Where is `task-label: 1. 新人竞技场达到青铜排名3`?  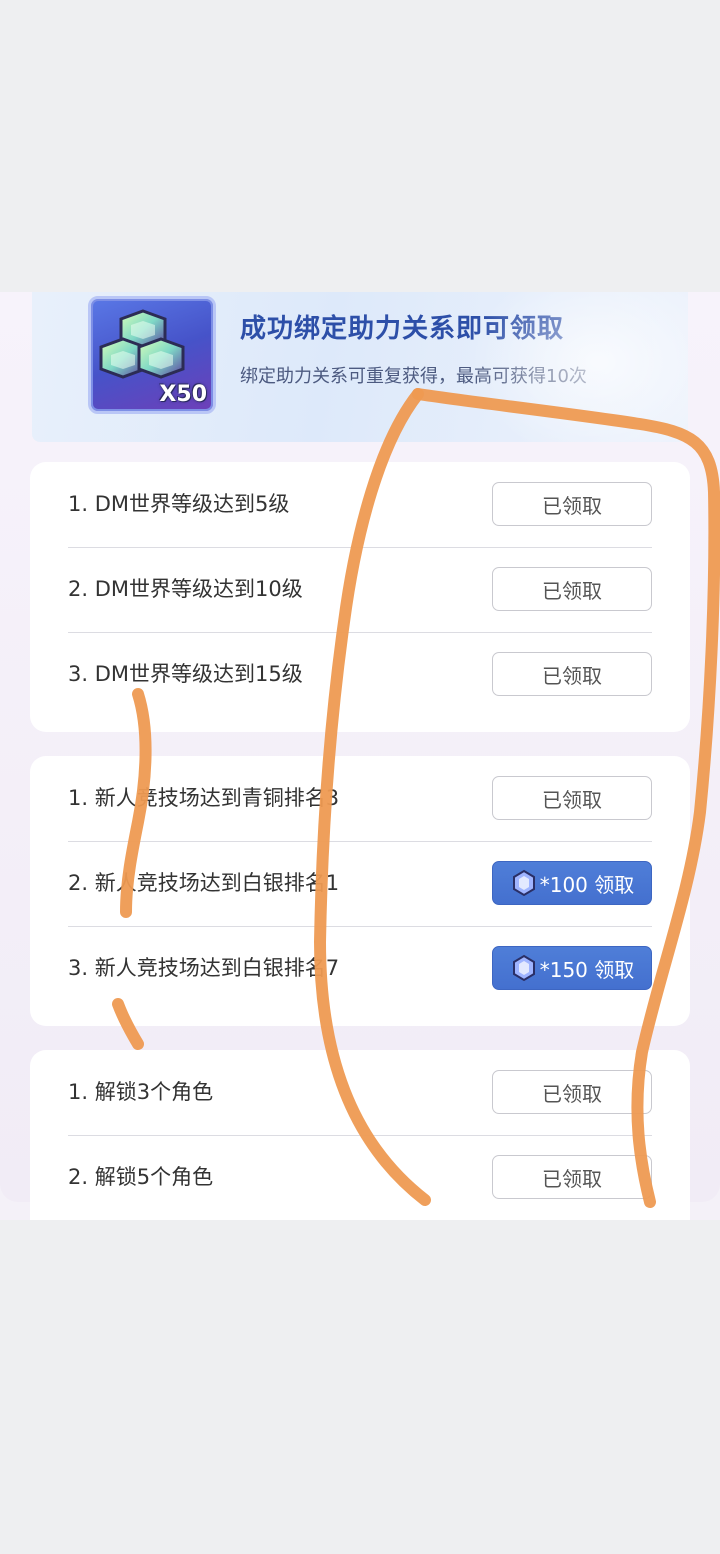 task-label: 1. 新人竞技场达到青铜排名3 is located at coordinates (204, 798).